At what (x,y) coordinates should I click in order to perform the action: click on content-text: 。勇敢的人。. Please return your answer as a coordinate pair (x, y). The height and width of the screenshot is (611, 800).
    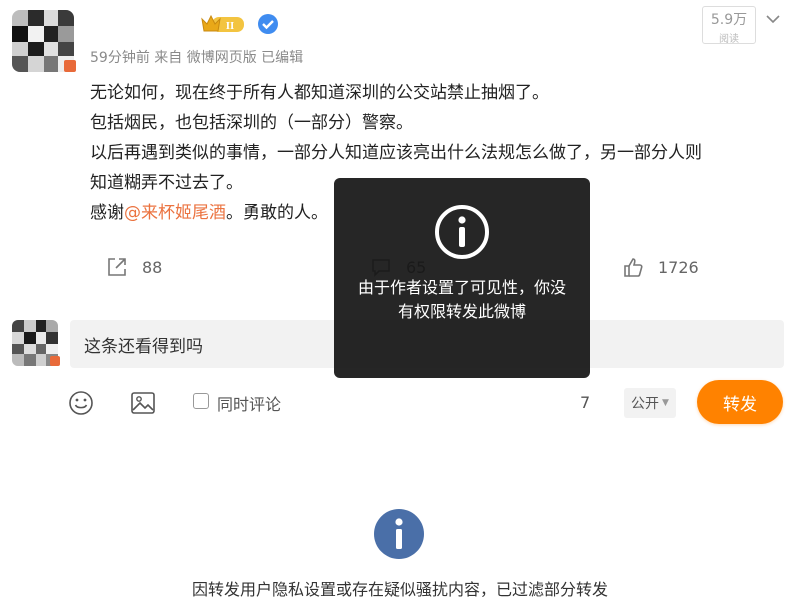
    Looking at the image, I should click on (277, 213).